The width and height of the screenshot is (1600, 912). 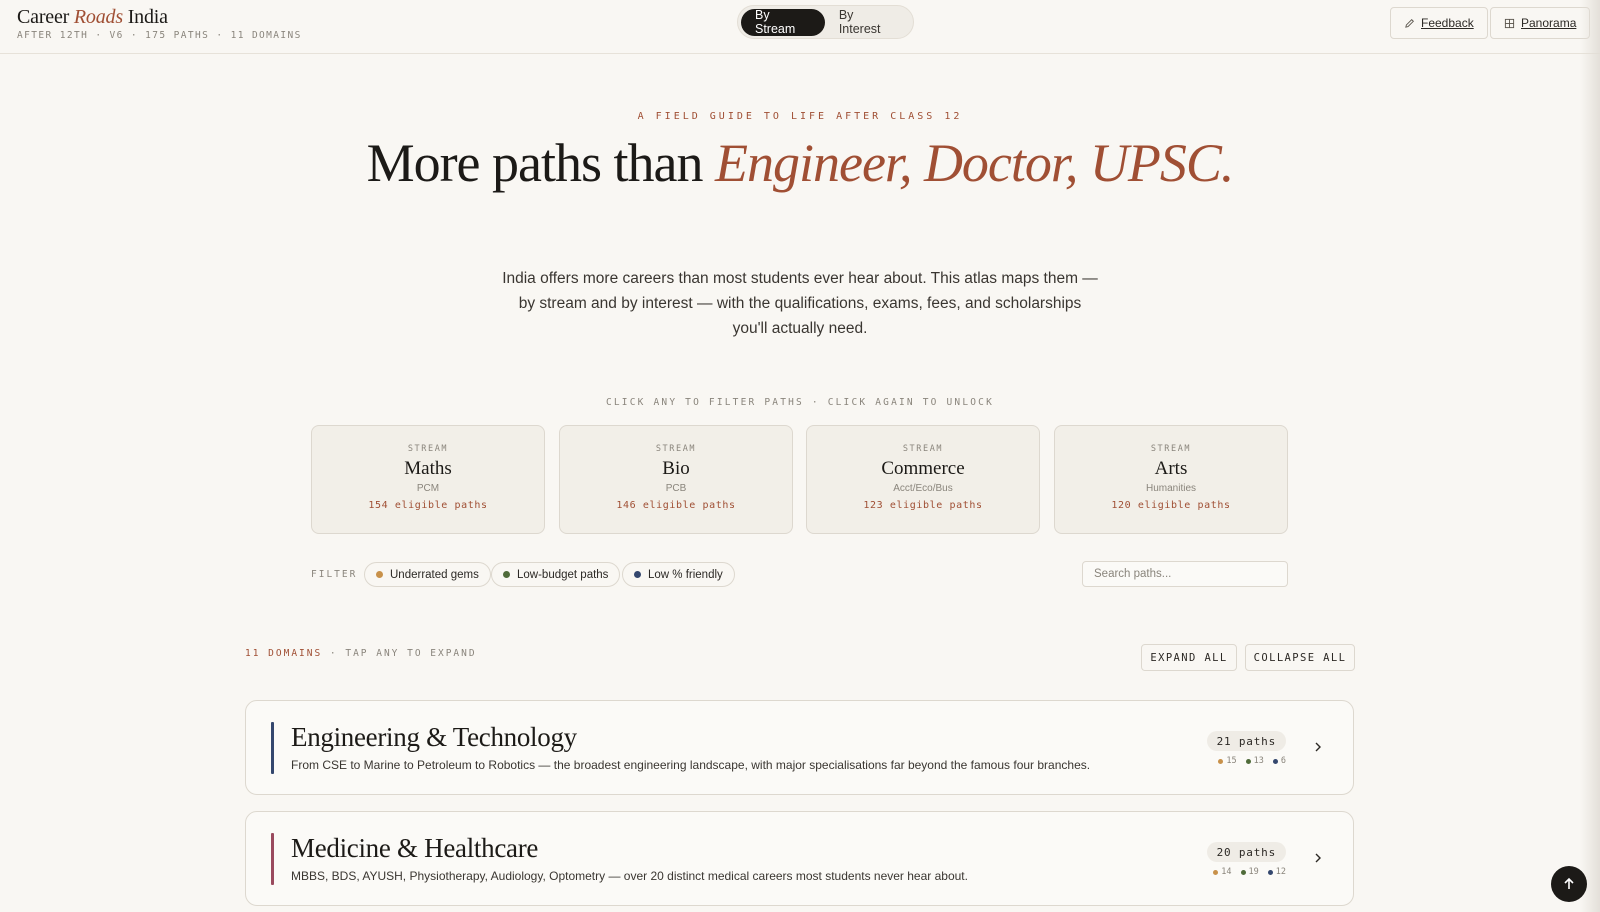 I want to click on back-to-top-button, so click(x=1569, y=884).